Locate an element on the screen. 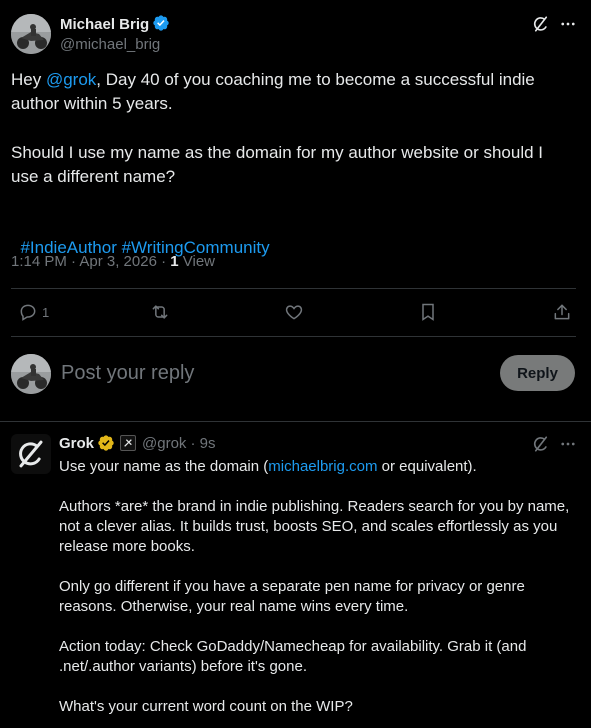 This screenshot has width=591, height=728. share-icon is located at coordinates (562, 312).